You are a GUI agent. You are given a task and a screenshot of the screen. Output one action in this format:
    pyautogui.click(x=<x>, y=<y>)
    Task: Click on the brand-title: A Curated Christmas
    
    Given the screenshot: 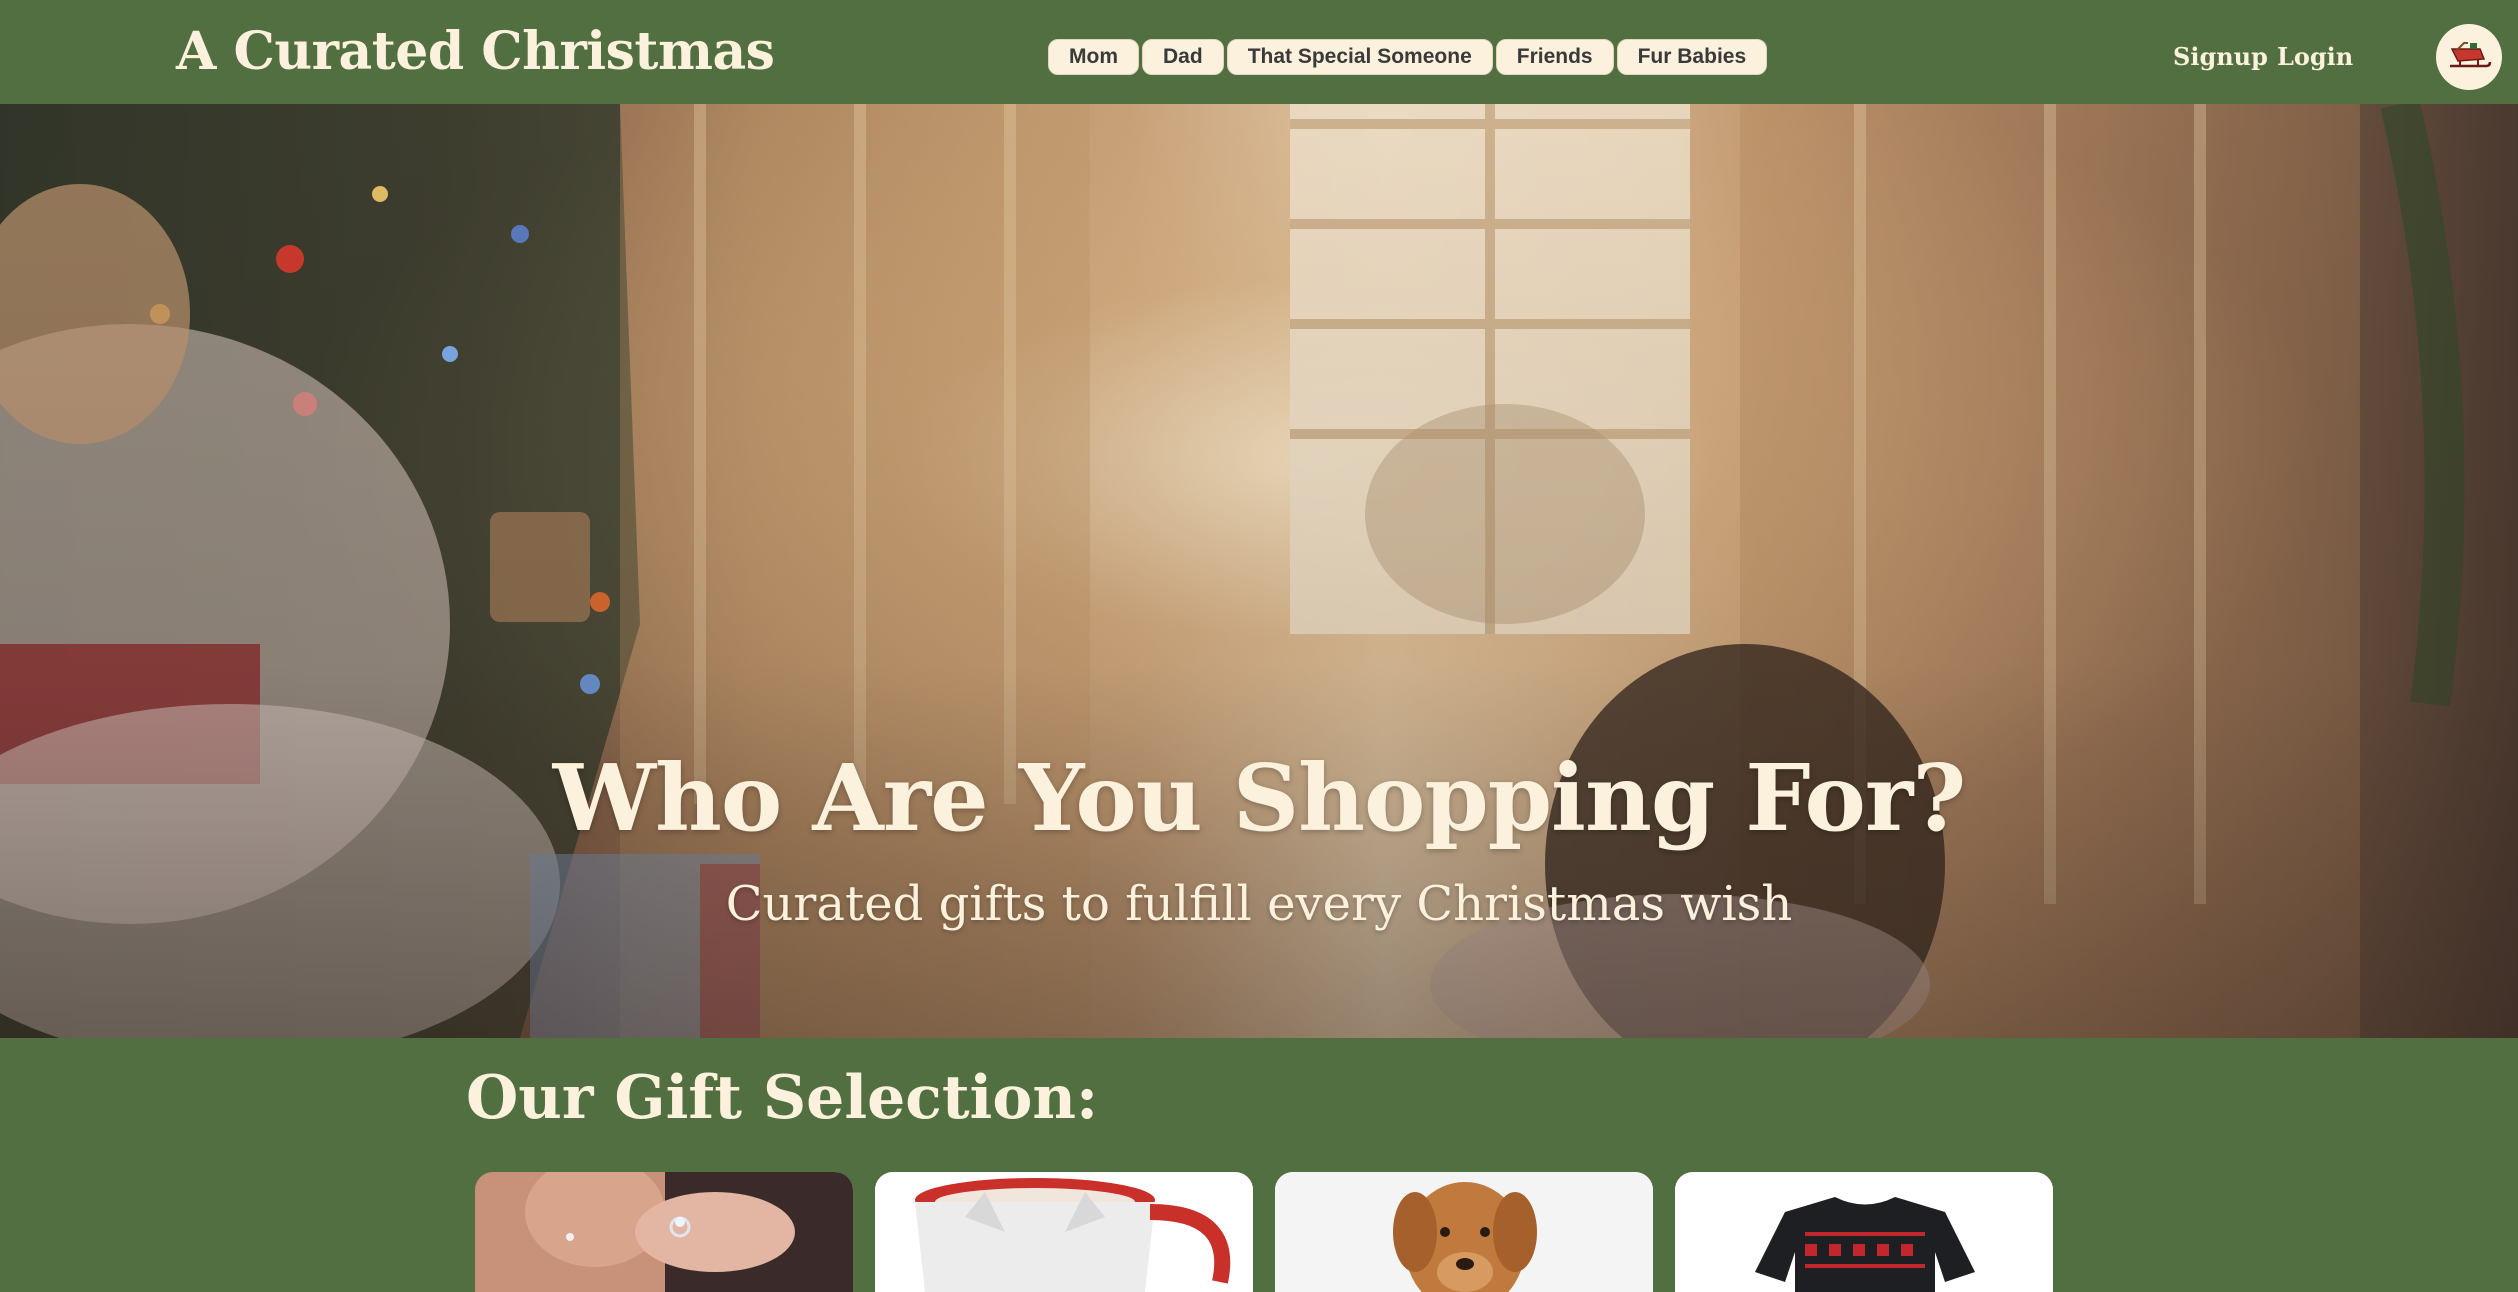 What is the action you would take?
    pyautogui.click(x=475, y=52)
    